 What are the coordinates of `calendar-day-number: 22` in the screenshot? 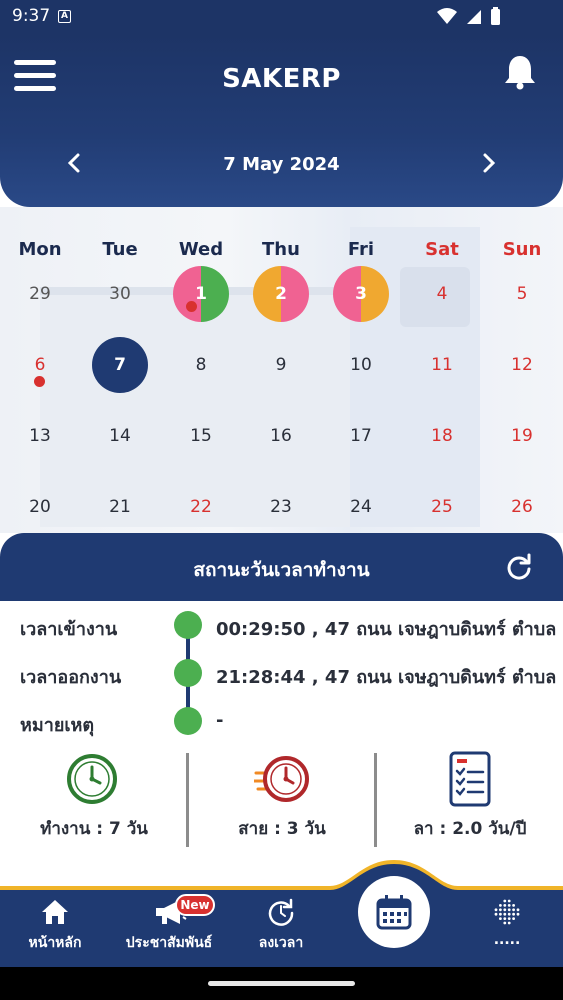 It's located at (201, 507).